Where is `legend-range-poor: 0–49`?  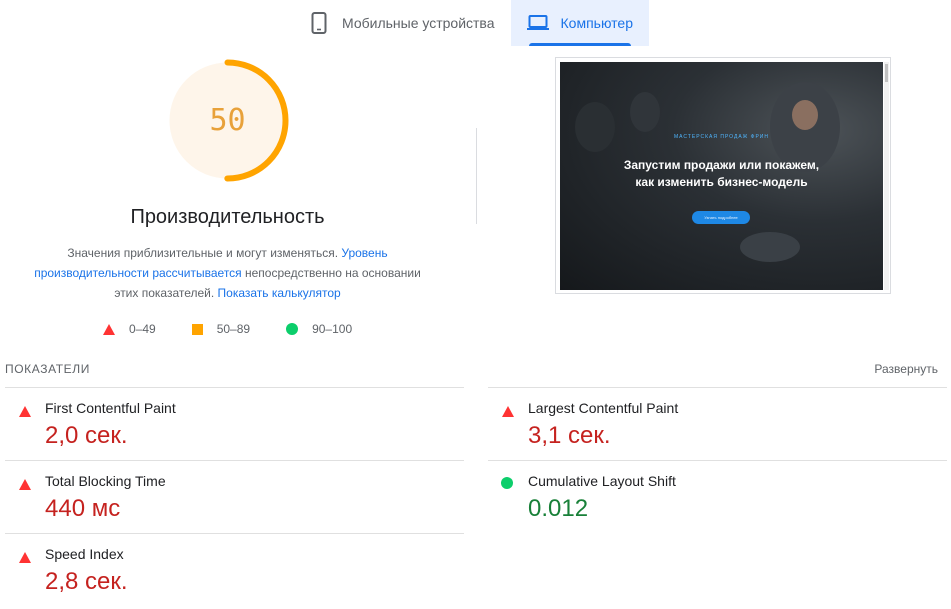 legend-range-poor: 0–49 is located at coordinates (142, 329).